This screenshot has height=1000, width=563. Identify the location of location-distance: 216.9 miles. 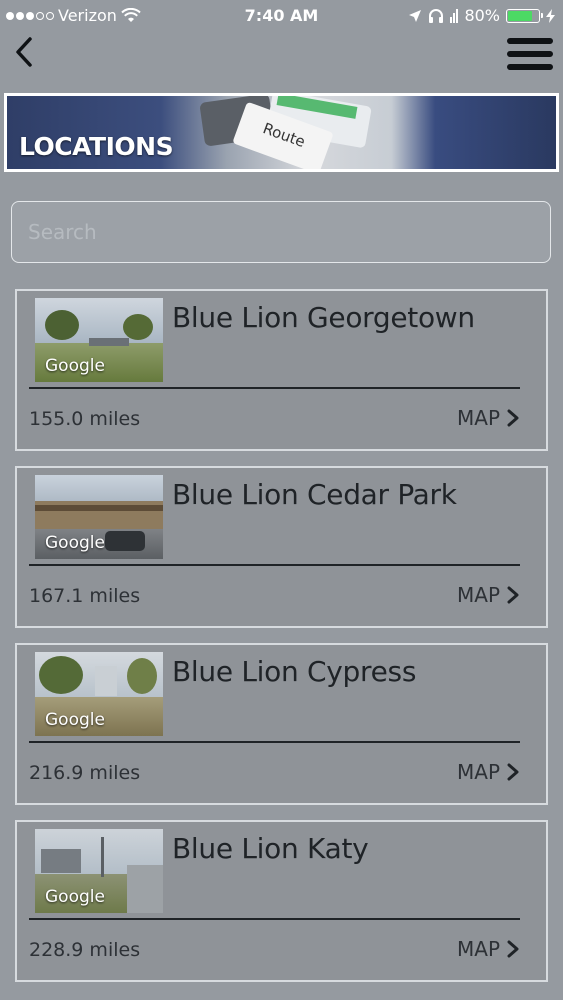
(85, 773).